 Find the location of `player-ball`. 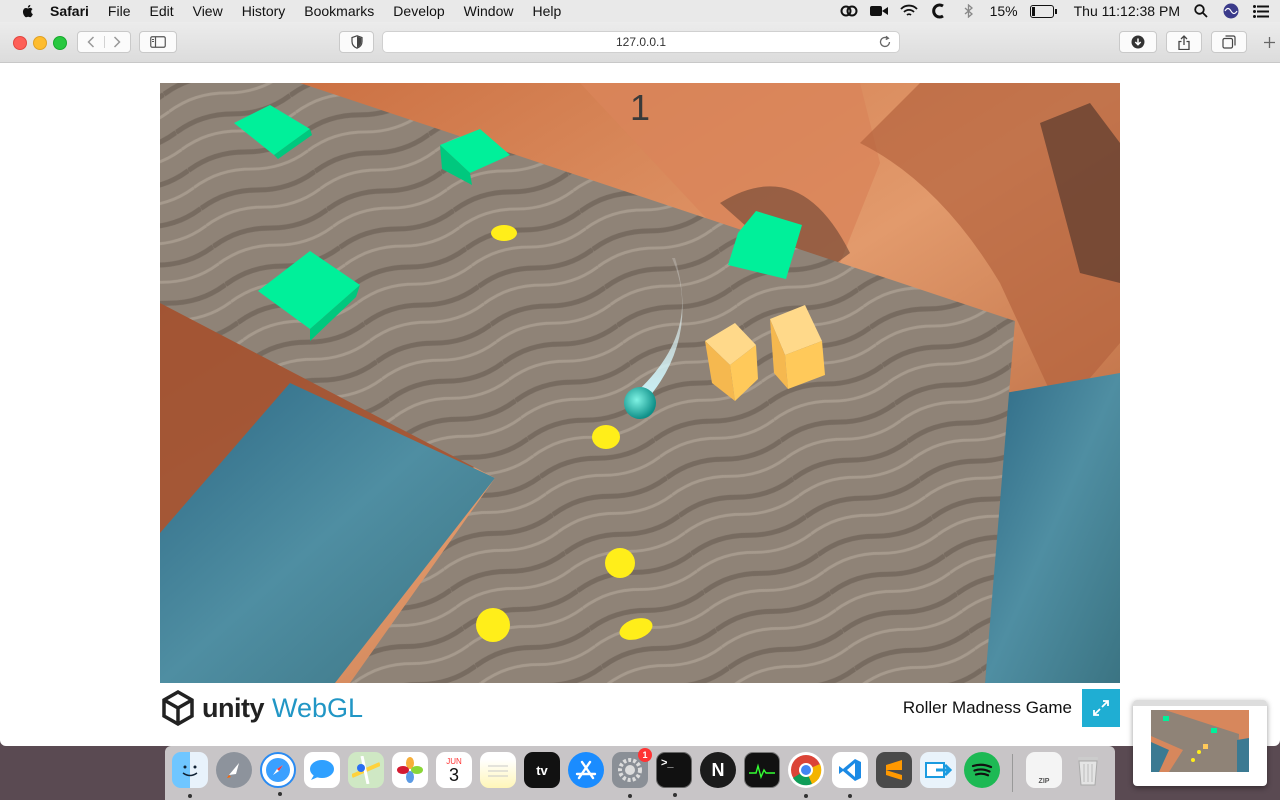

player-ball is located at coordinates (640, 403).